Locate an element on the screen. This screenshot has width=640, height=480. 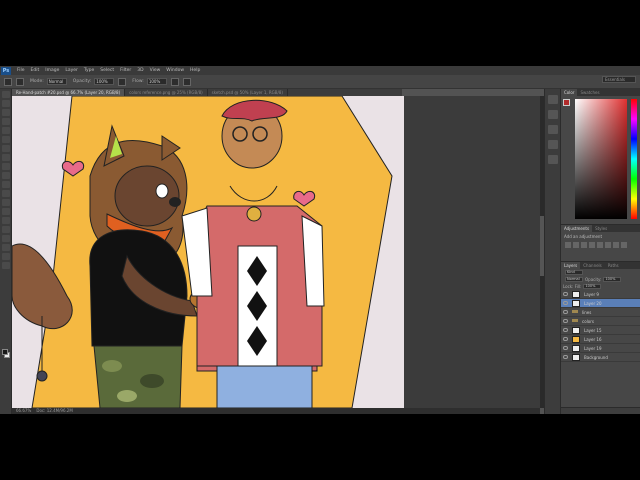
magic-wand-tool-icon is located at coordinates (6, 121).